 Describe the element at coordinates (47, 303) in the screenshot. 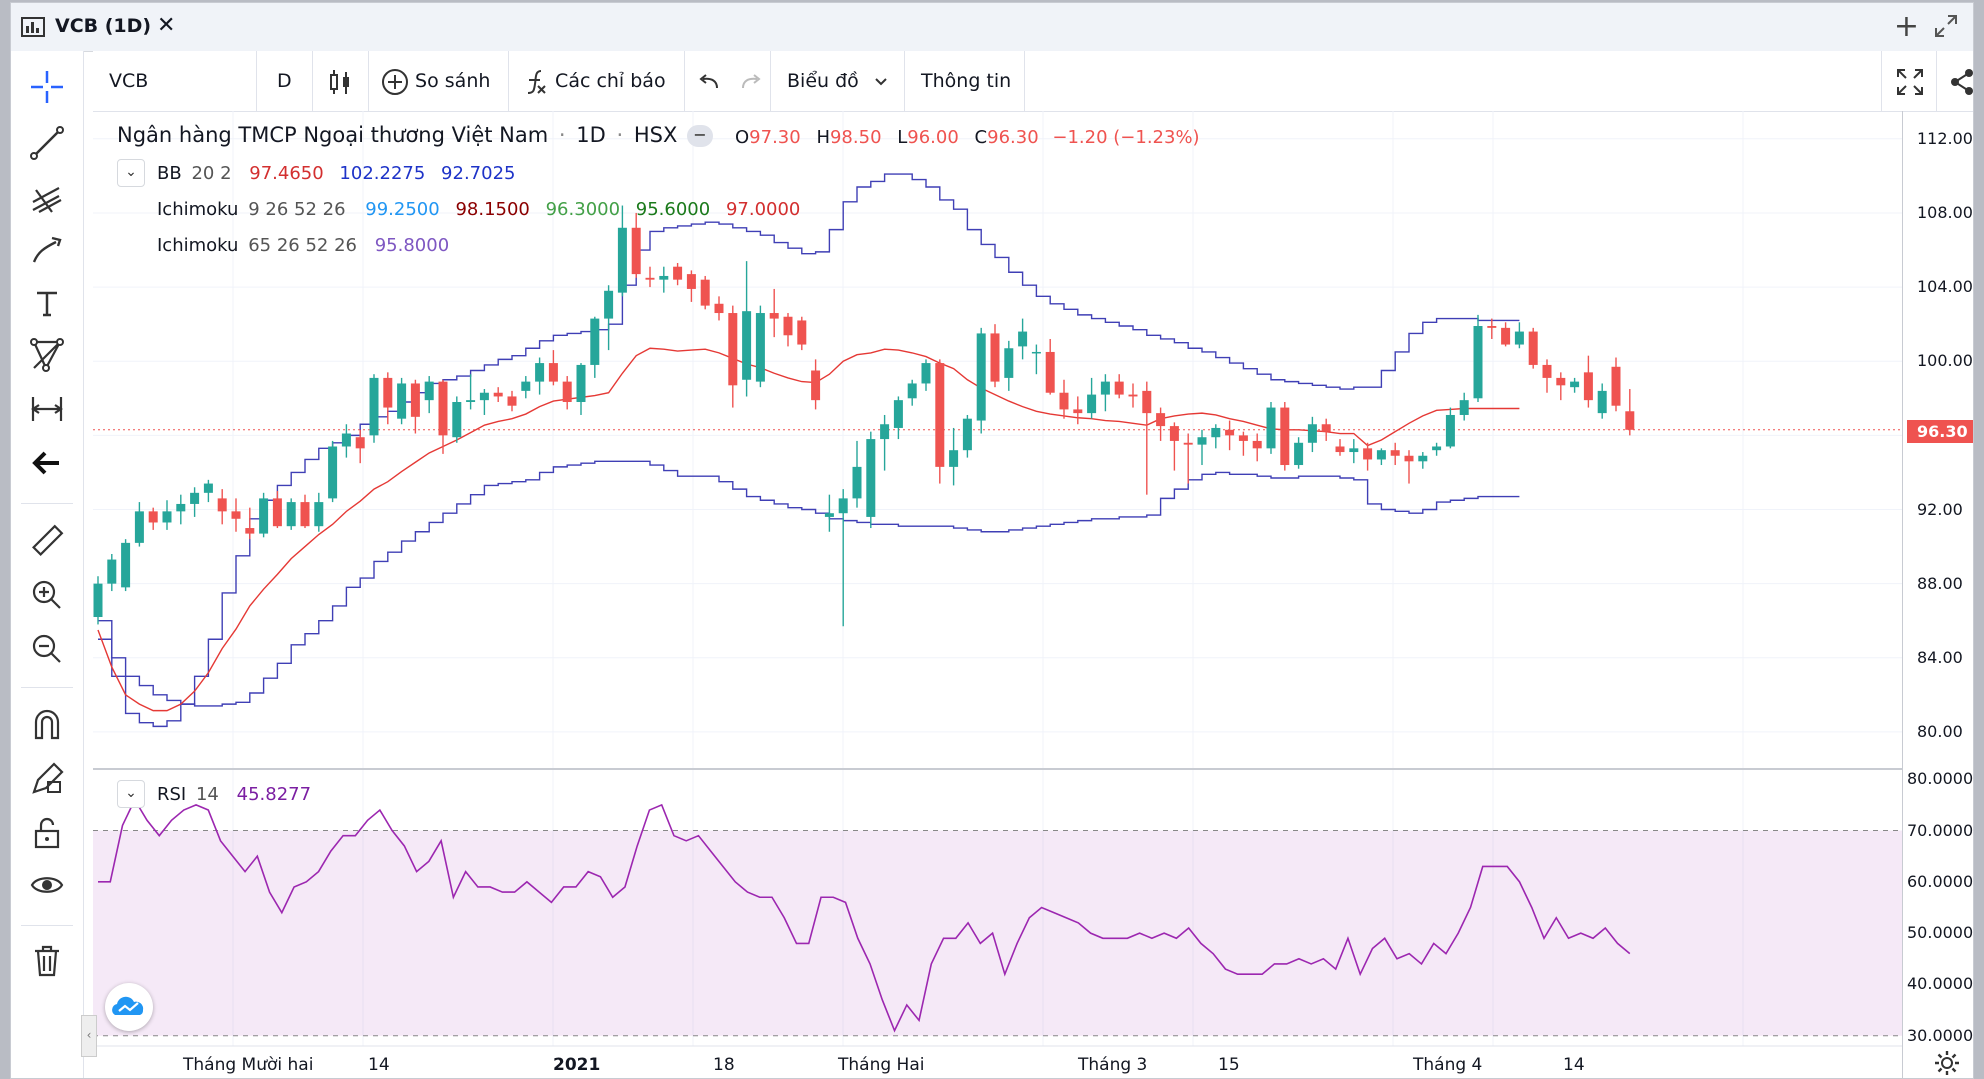

I see `text-tool-icon` at that location.